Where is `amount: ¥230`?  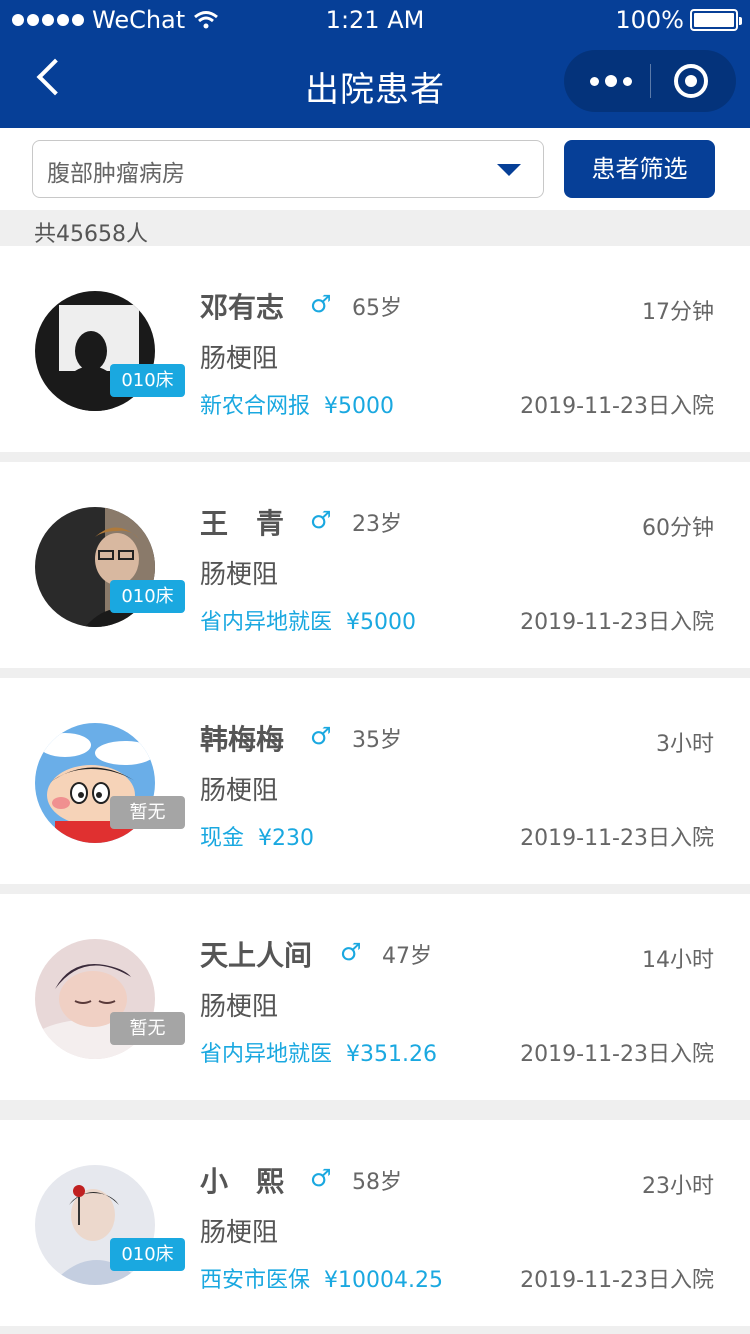 amount: ¥230 is located at coordinates (286, 838).